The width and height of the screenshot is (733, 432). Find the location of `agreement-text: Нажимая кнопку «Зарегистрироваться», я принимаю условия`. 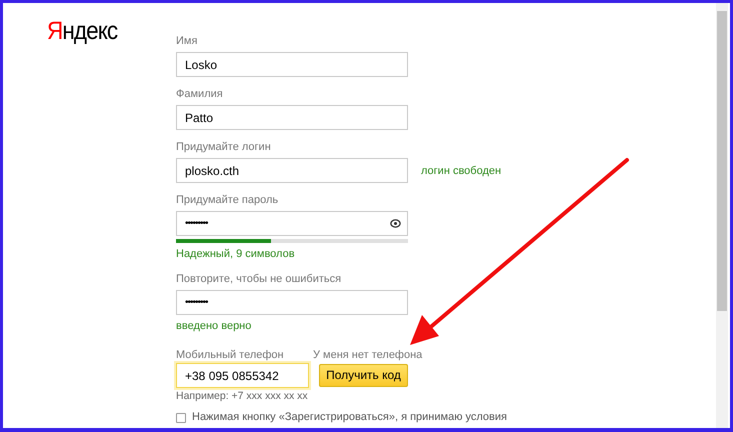

agreement-text: Нажимая кнопку «Зарегистрироваться», я принимаю условия is located at coordinates (349, 417).